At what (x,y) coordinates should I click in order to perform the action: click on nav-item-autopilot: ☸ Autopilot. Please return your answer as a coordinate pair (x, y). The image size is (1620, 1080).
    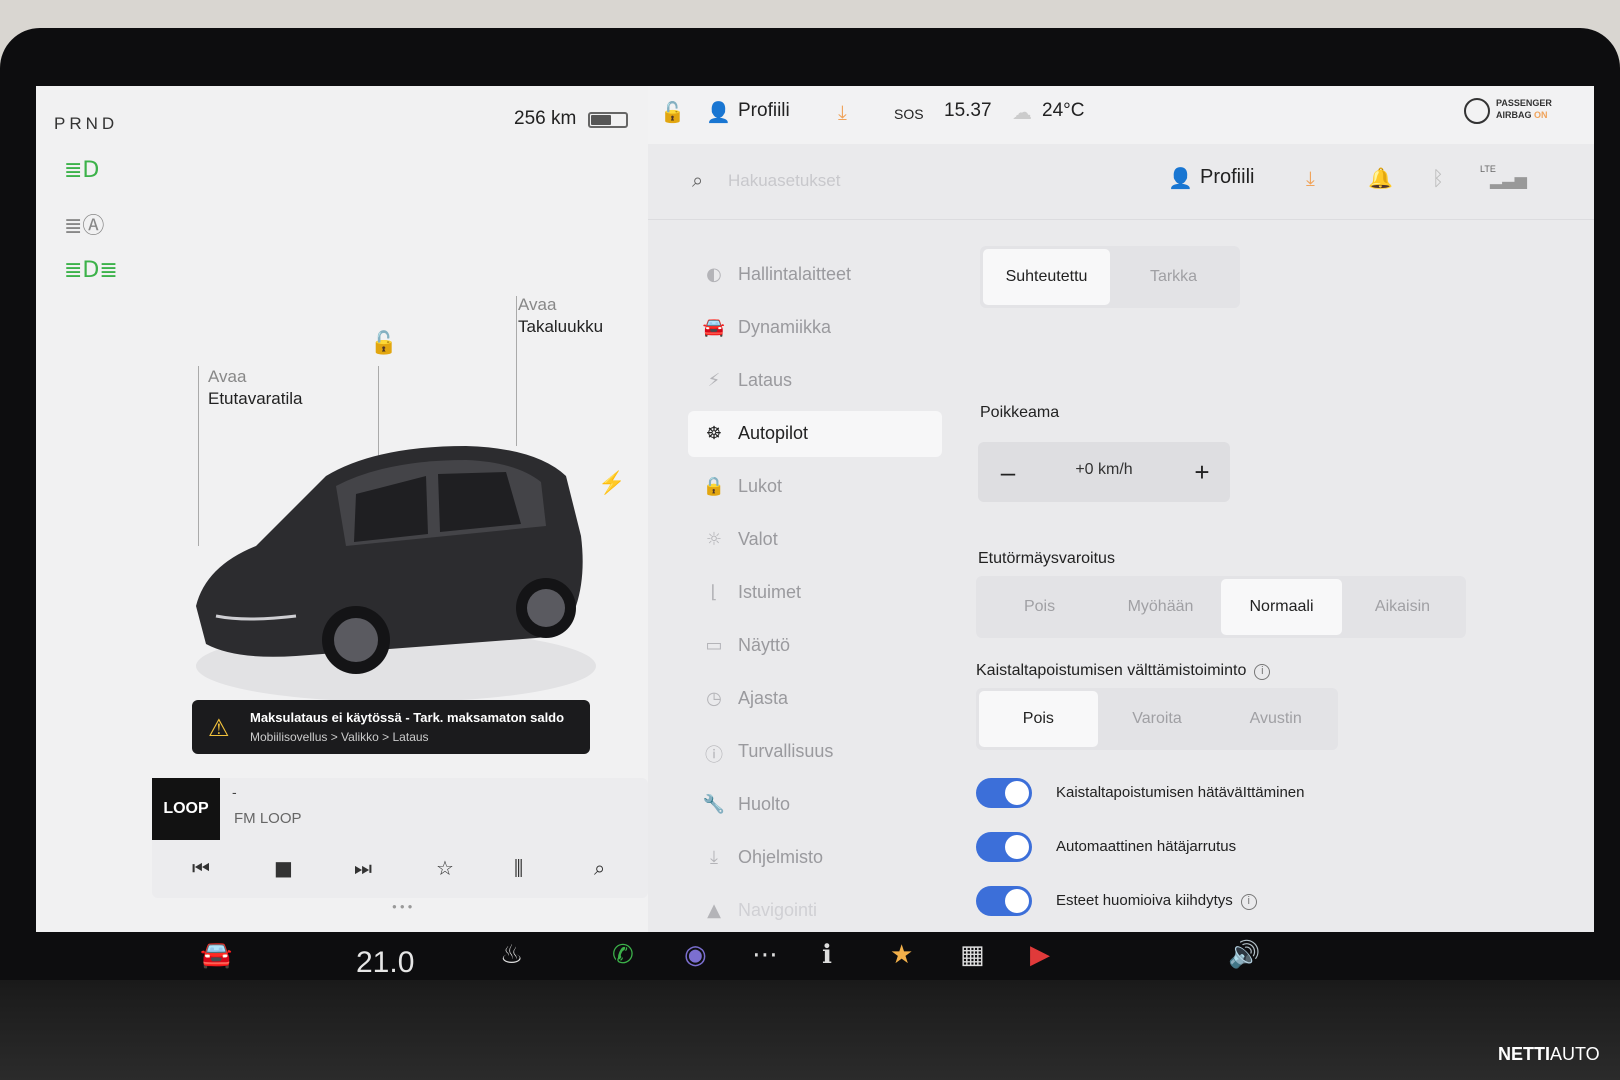
    Looking at the image, I should click on (815, 434).